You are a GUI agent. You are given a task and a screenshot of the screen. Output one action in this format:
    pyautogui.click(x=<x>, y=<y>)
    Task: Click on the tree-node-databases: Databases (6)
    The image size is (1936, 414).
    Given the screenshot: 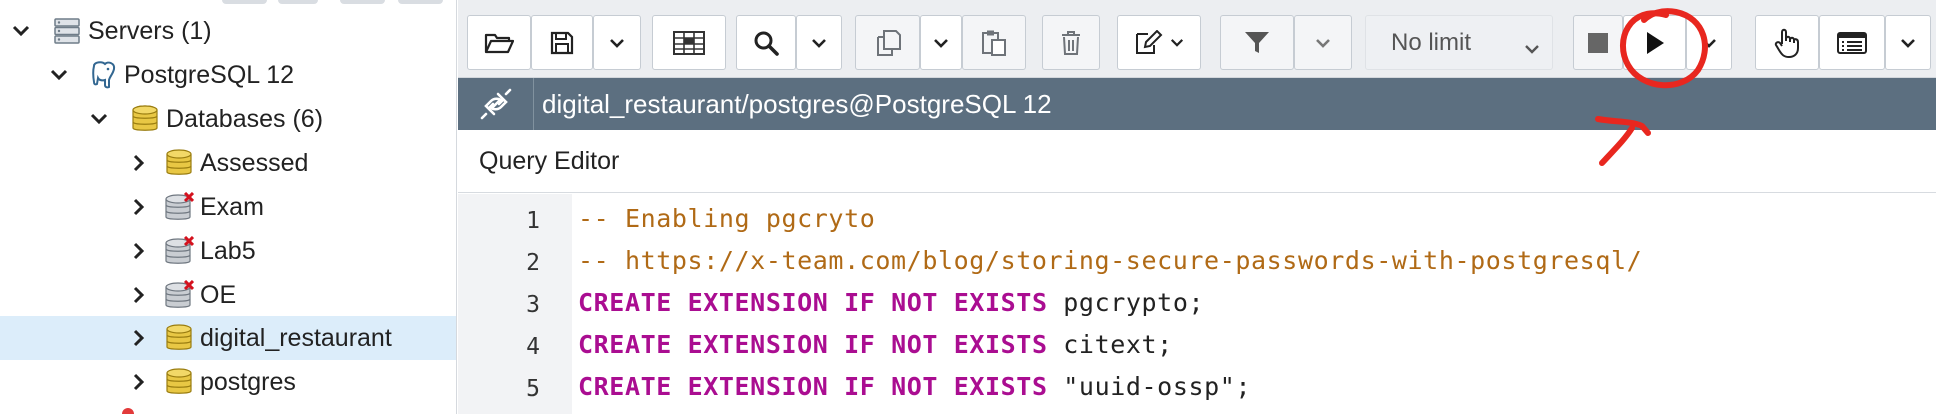 What is the action you would take?
    pyautogui.click(x=228, y=119)
    